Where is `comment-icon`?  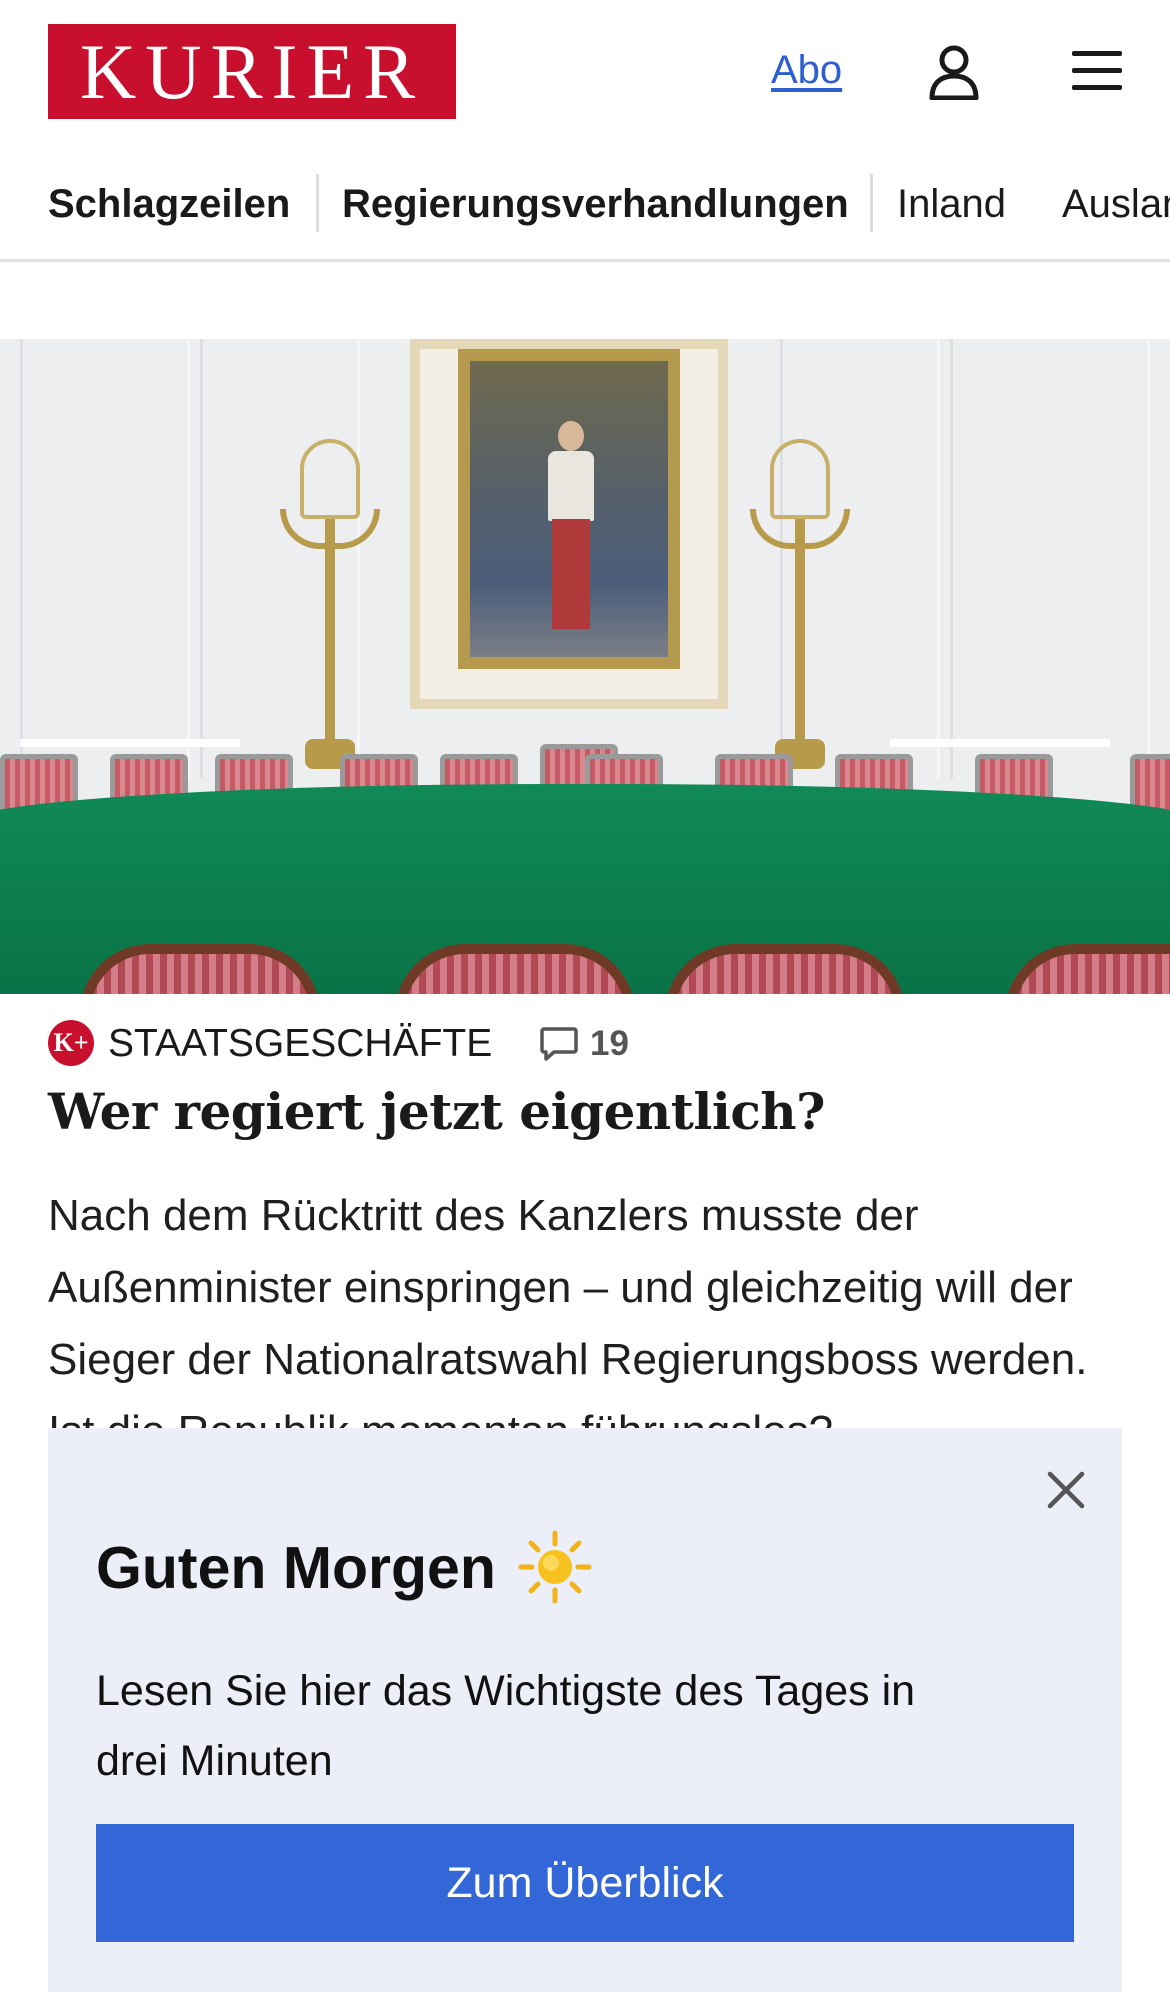
comment-icon is located at coordinates (559, 1044).